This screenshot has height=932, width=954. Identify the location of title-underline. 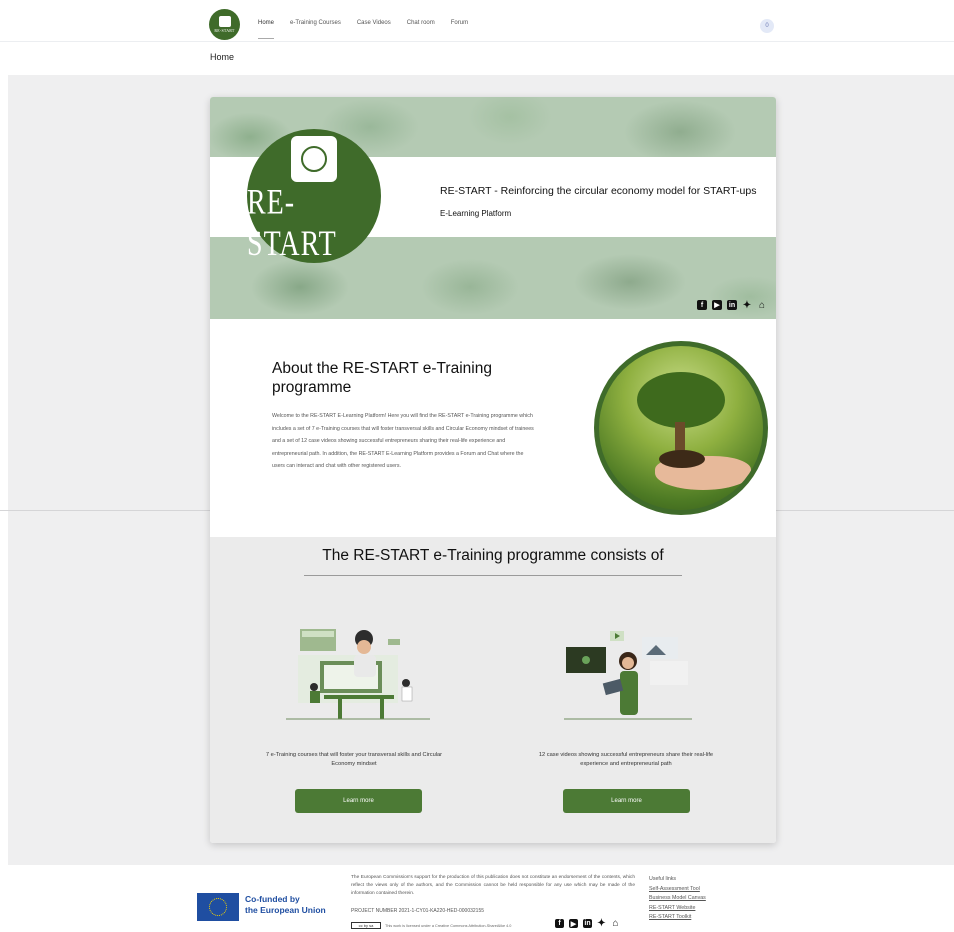
(493, 575).